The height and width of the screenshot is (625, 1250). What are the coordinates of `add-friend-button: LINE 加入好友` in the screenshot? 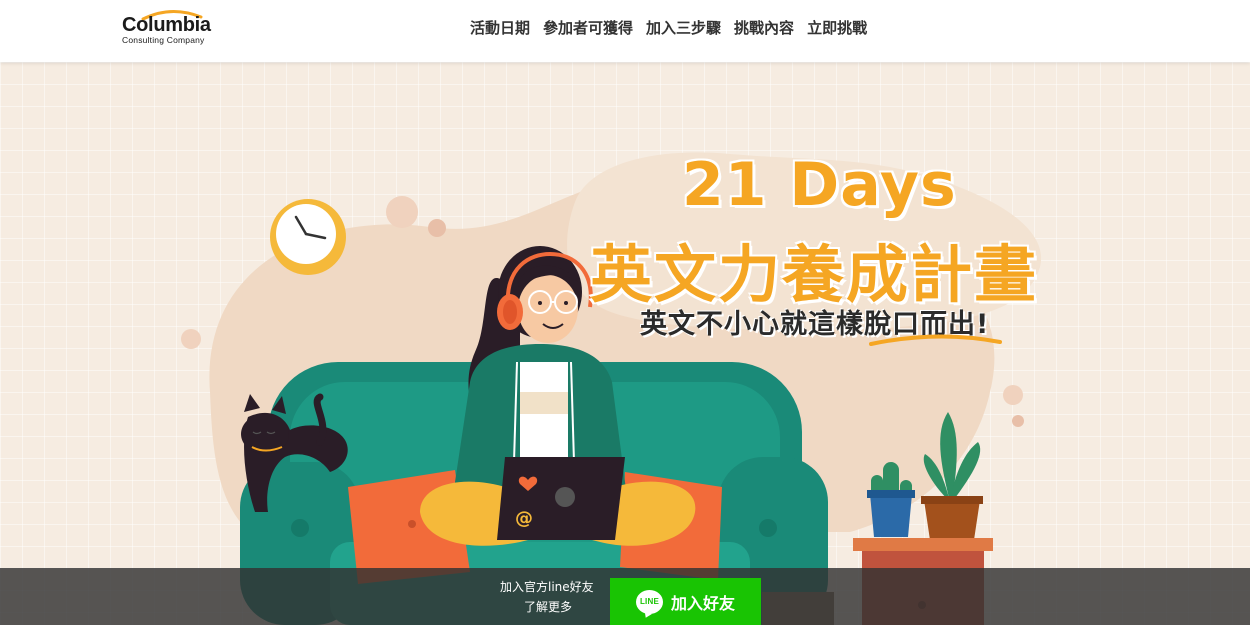 It's located at (685, 601).